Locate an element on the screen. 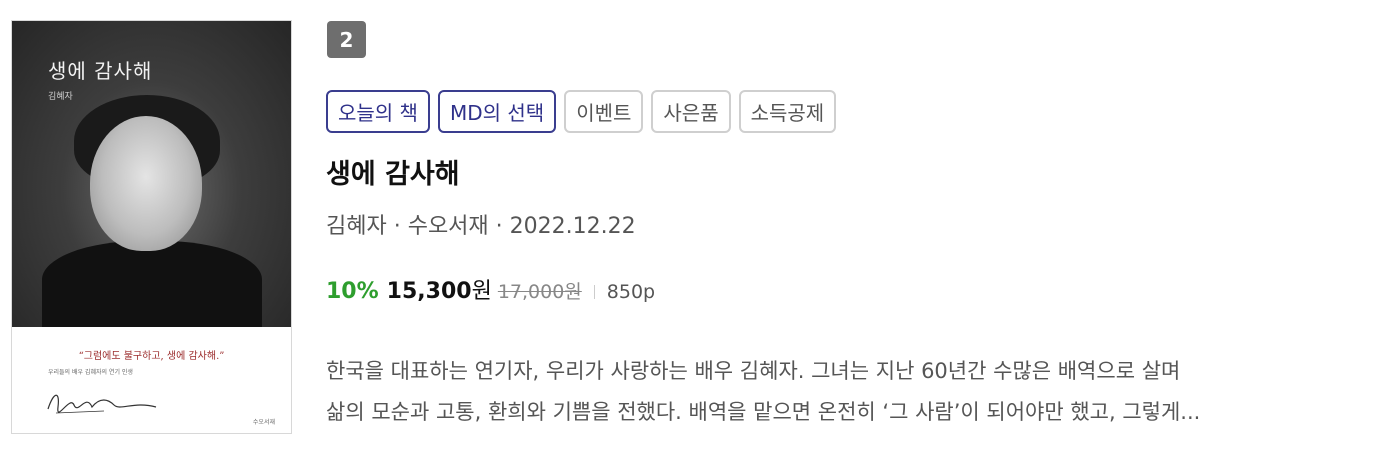 The width and height of the screenshot is (1374, 450). cover-title: 생에 감사해 is located at coordinates (100, 71).